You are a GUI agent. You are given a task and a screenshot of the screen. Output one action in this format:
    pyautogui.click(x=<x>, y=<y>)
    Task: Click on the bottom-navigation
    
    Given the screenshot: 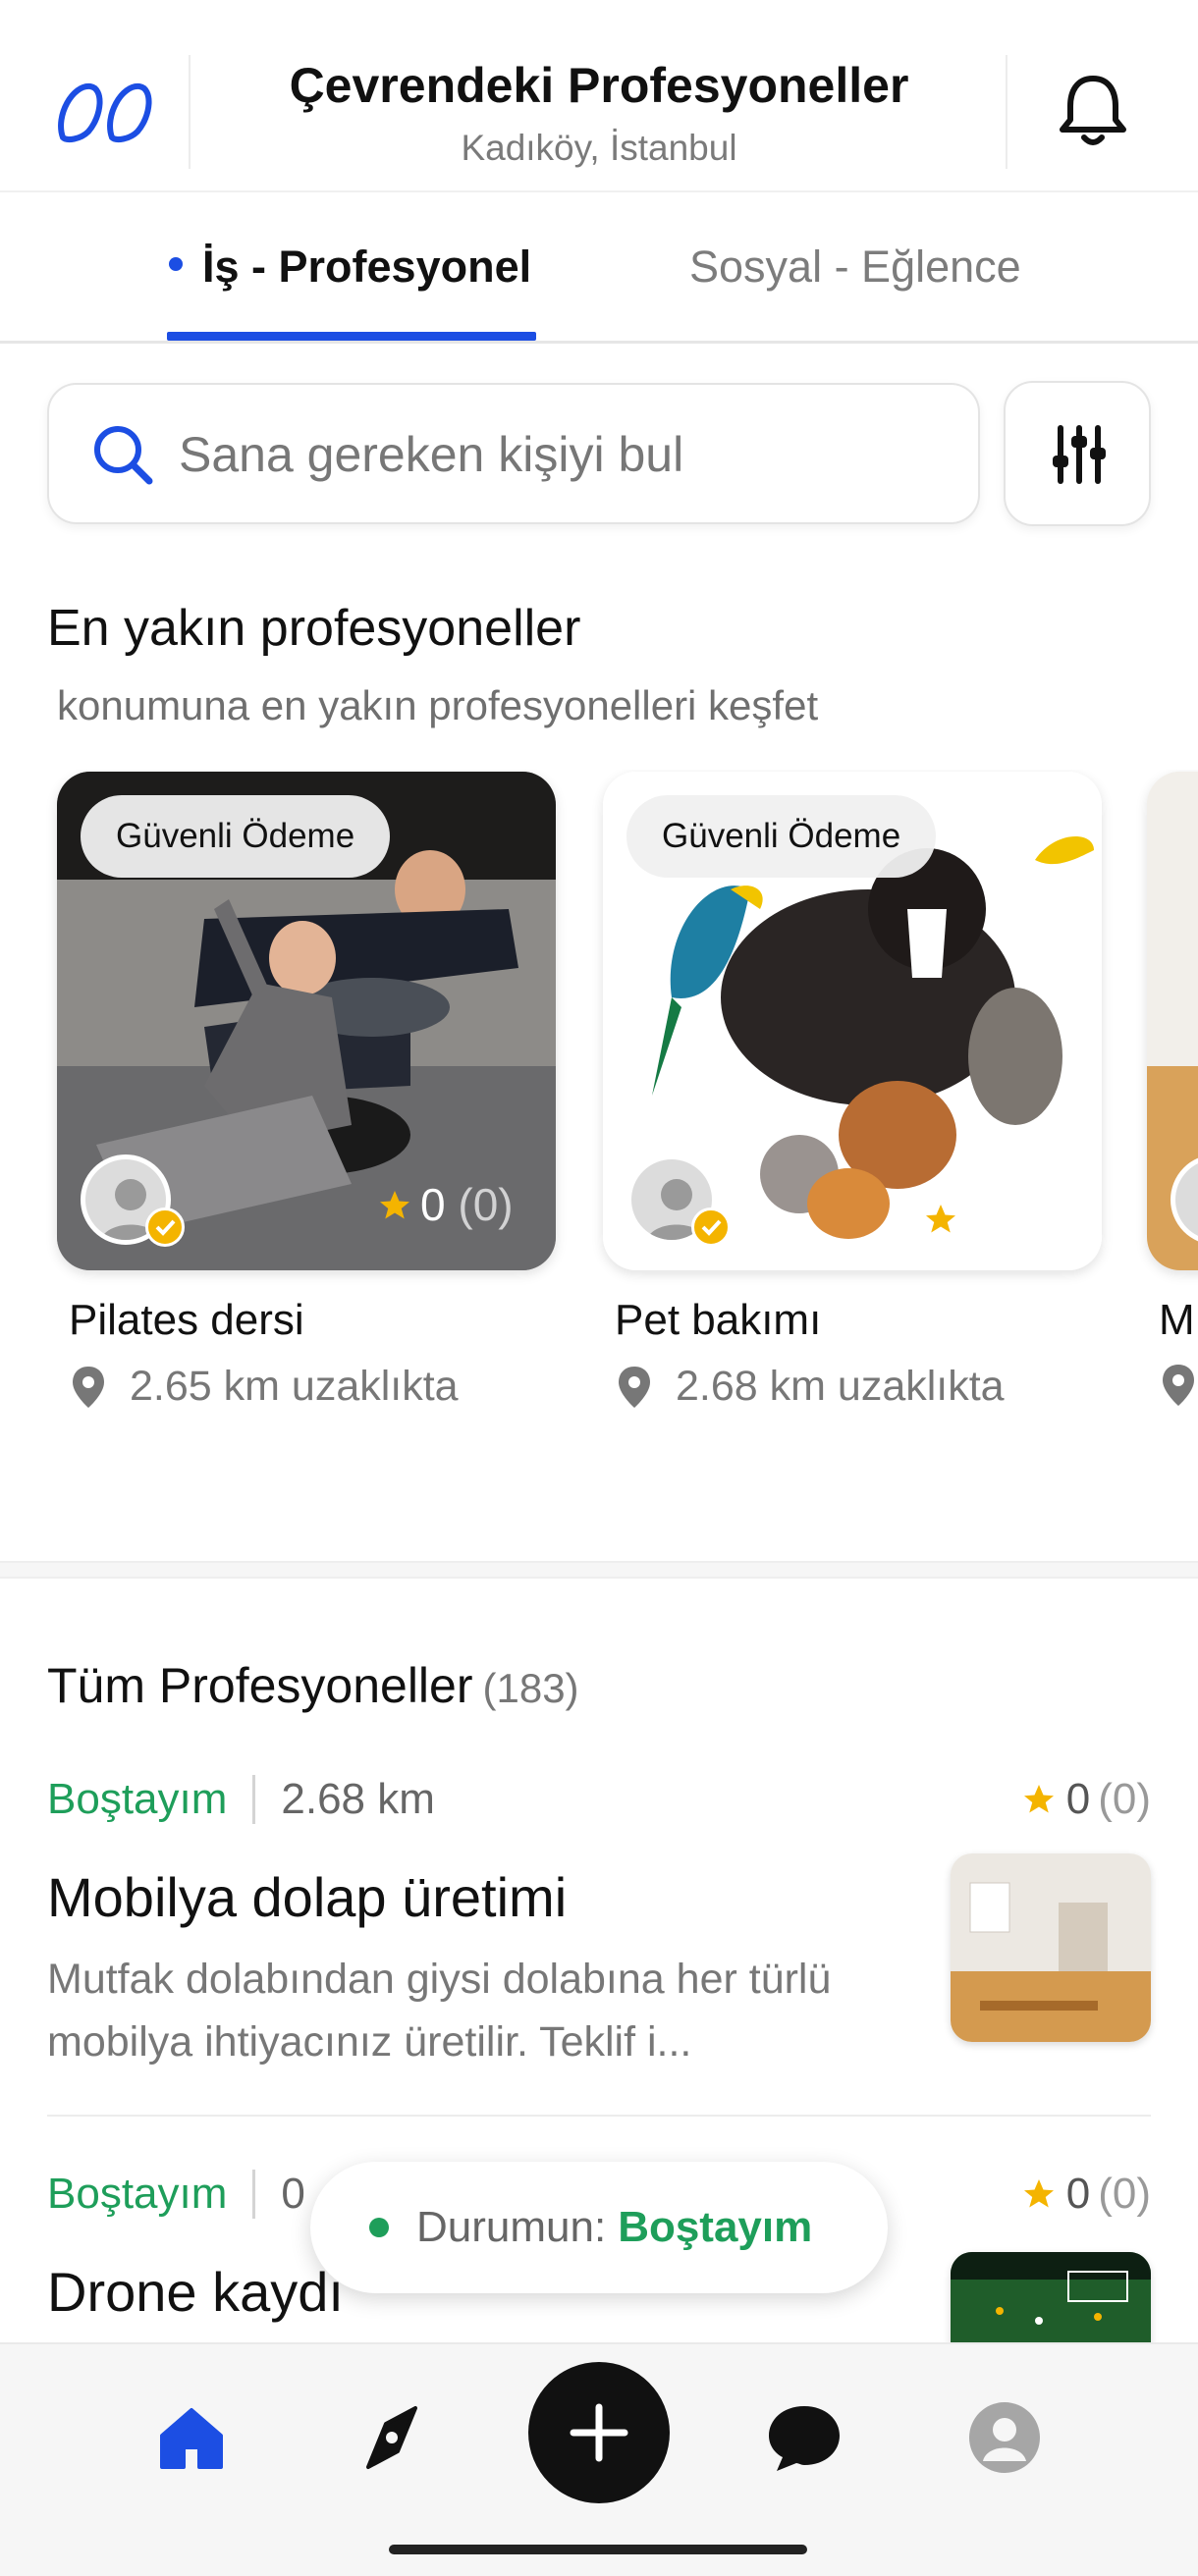 What is the action you would take?
    pyautogui.click(x=599, y=2459)
    